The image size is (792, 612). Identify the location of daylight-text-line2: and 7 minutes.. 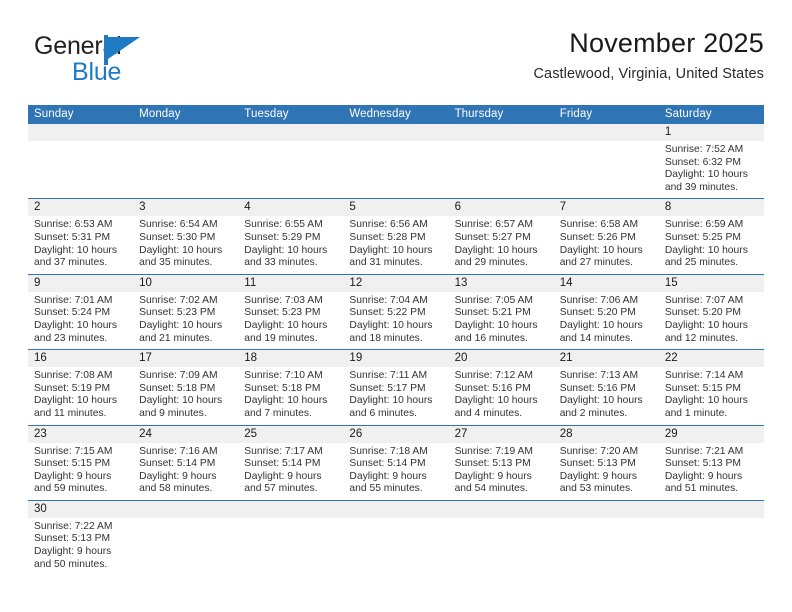
(278, 413).